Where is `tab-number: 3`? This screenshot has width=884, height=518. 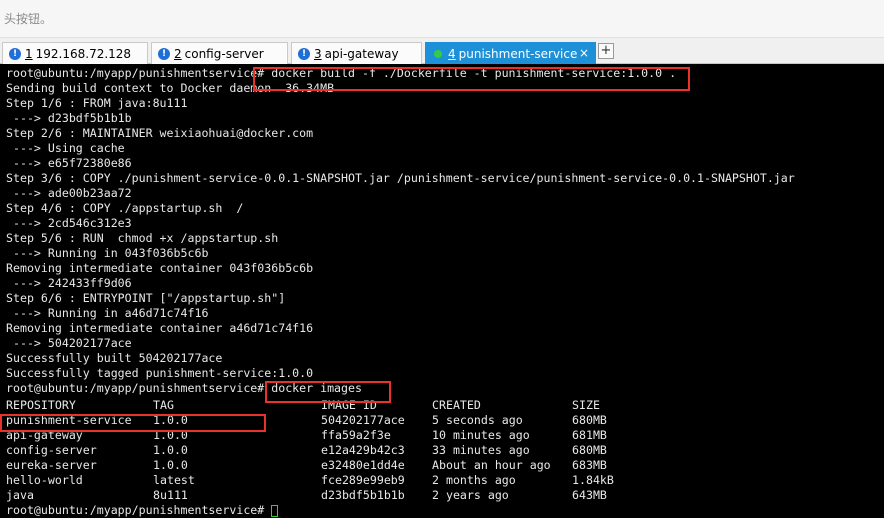
tab-number: 3 is located at coordinates (318, 53).